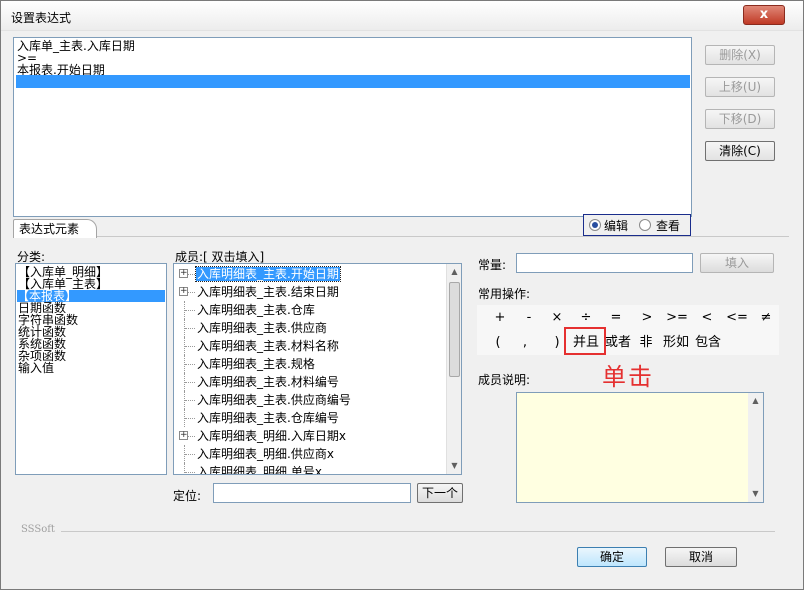 Image resolution: width=804 pixels, height=590 pixels. Describe the element at coordinates (755, 447) in the screenshot. I see `member-desc-scrollbar: ▲ ▼` at that location.